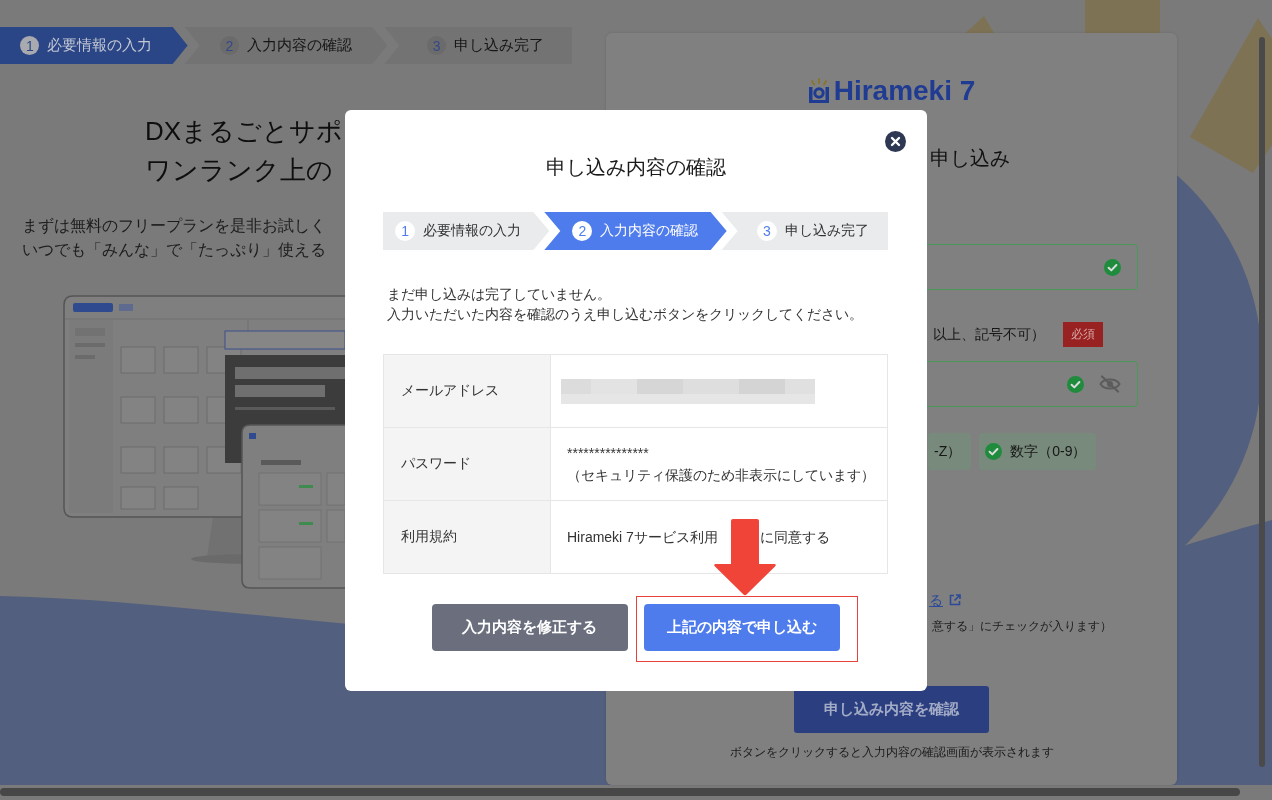 The height and width of the screenshot is (800, 1272). What do you see at coordinates (1022, 626) in the screenshot?
I see `terms-note: 意する」にチェックが入ります）` at bounding box center [1022, 626].